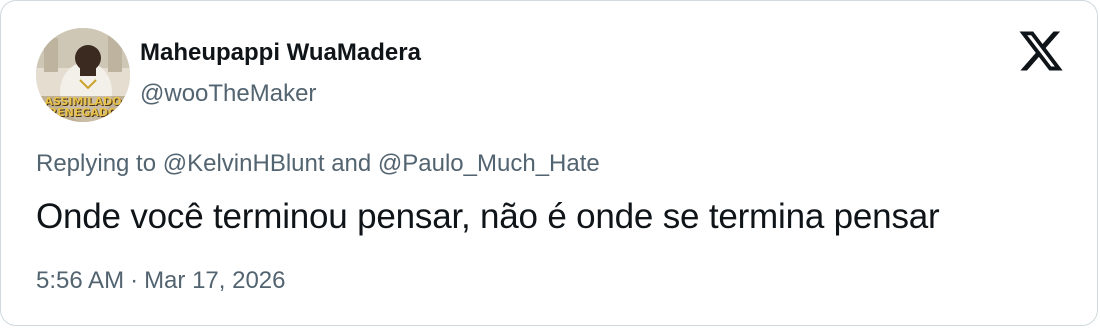 The image size is (1100, 328). I want to click on author-display-name: Maheupappi WuaMadera, so click(280, 53).